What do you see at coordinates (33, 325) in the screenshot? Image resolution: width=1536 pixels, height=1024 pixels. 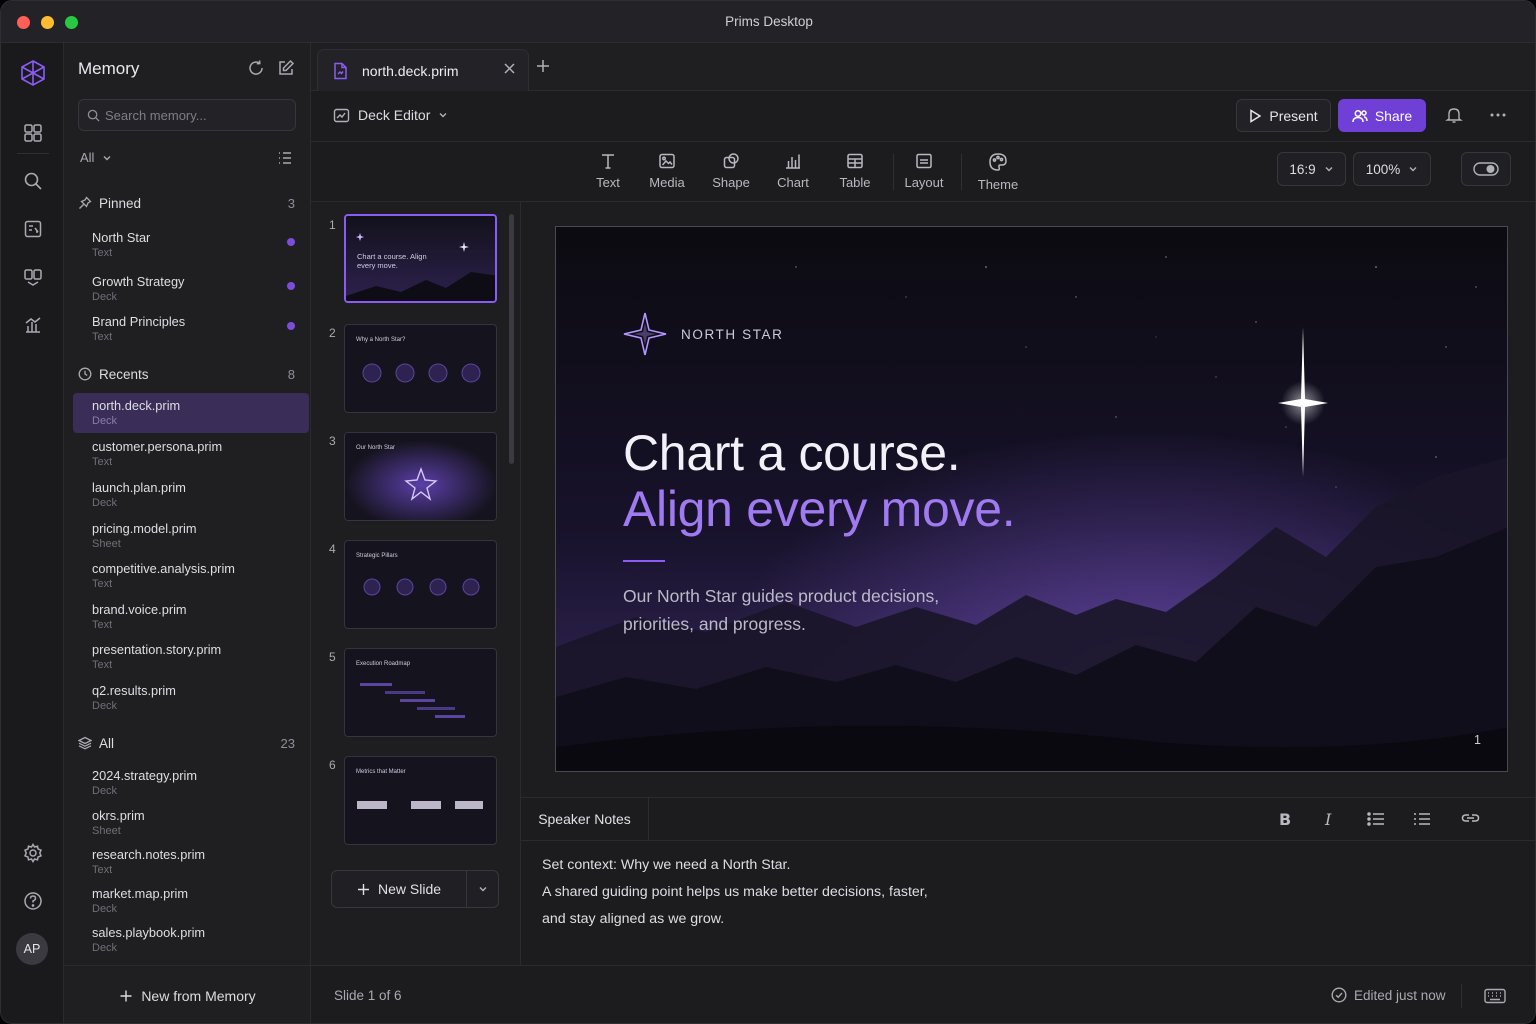 I see `chart-icon` at bounding box center [33, 325].